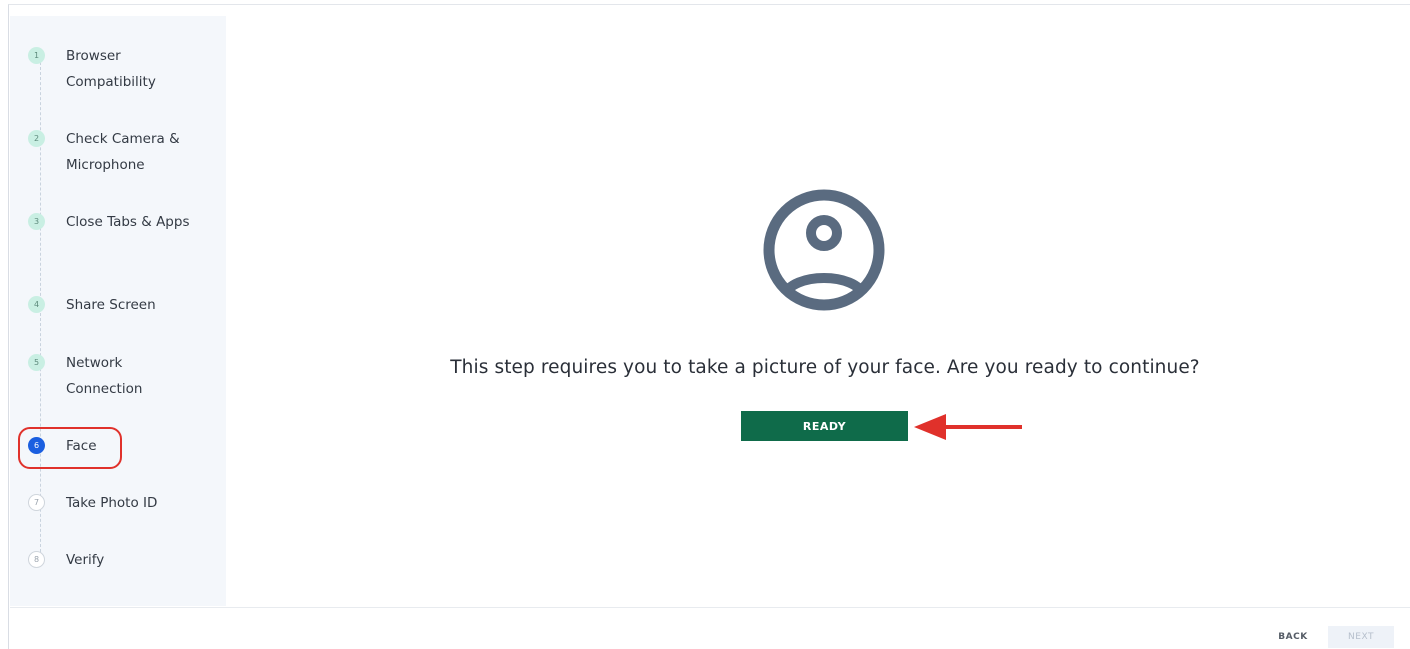 Image resolution: width=1410 pixels, height=649 pixels. Describe the element at coordinates (104, 376) in the screenshot. I see `step-label: Network Connection` at that location.